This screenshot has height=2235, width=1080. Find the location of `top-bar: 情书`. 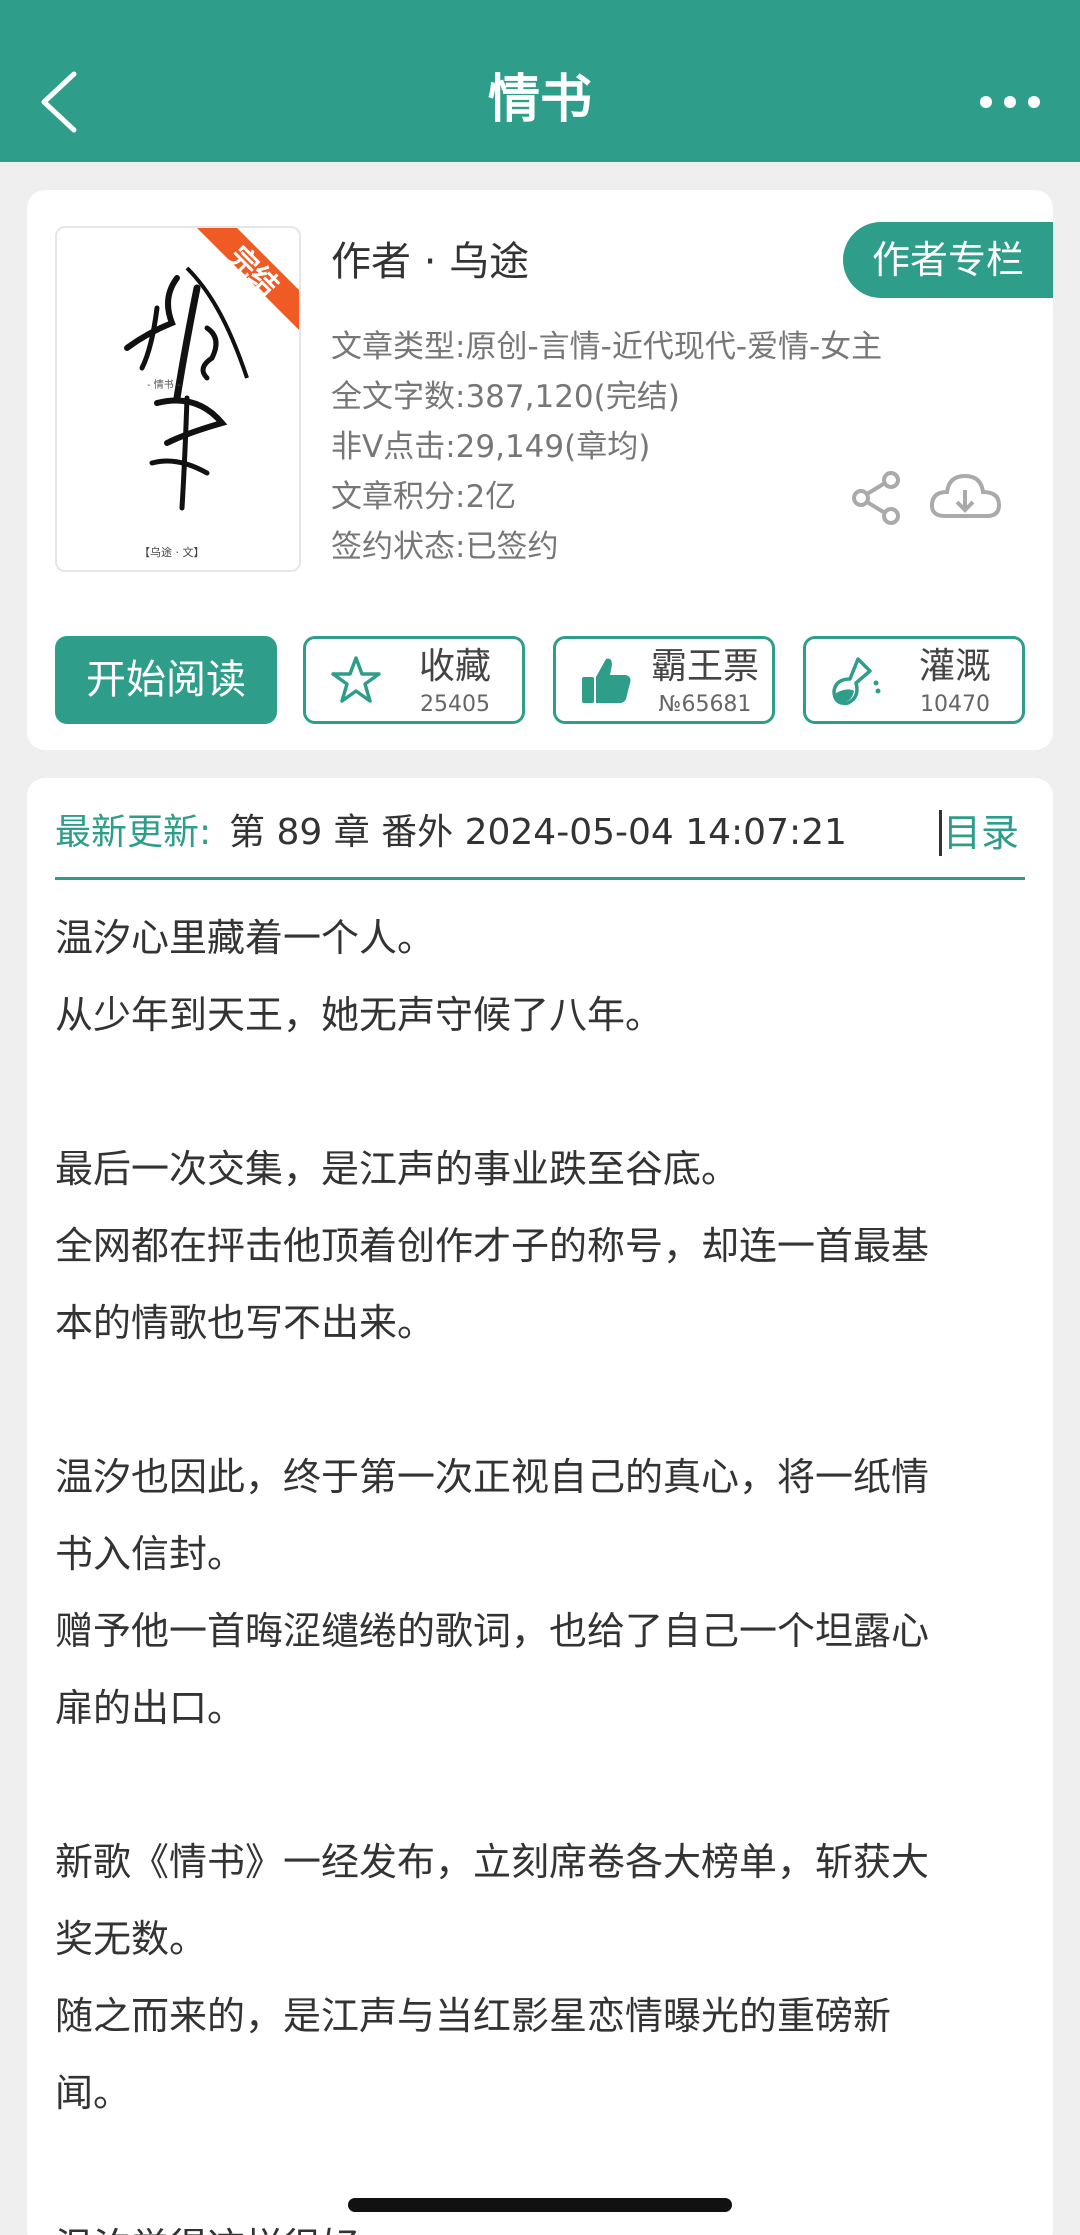

top-bar: 情书 is located at coordinates (540, 81).